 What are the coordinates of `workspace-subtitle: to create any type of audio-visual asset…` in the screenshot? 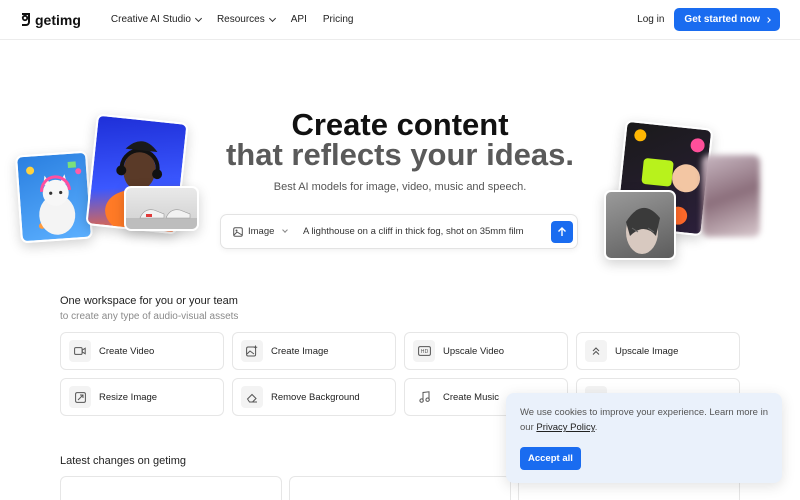 It's located at (149, 316).